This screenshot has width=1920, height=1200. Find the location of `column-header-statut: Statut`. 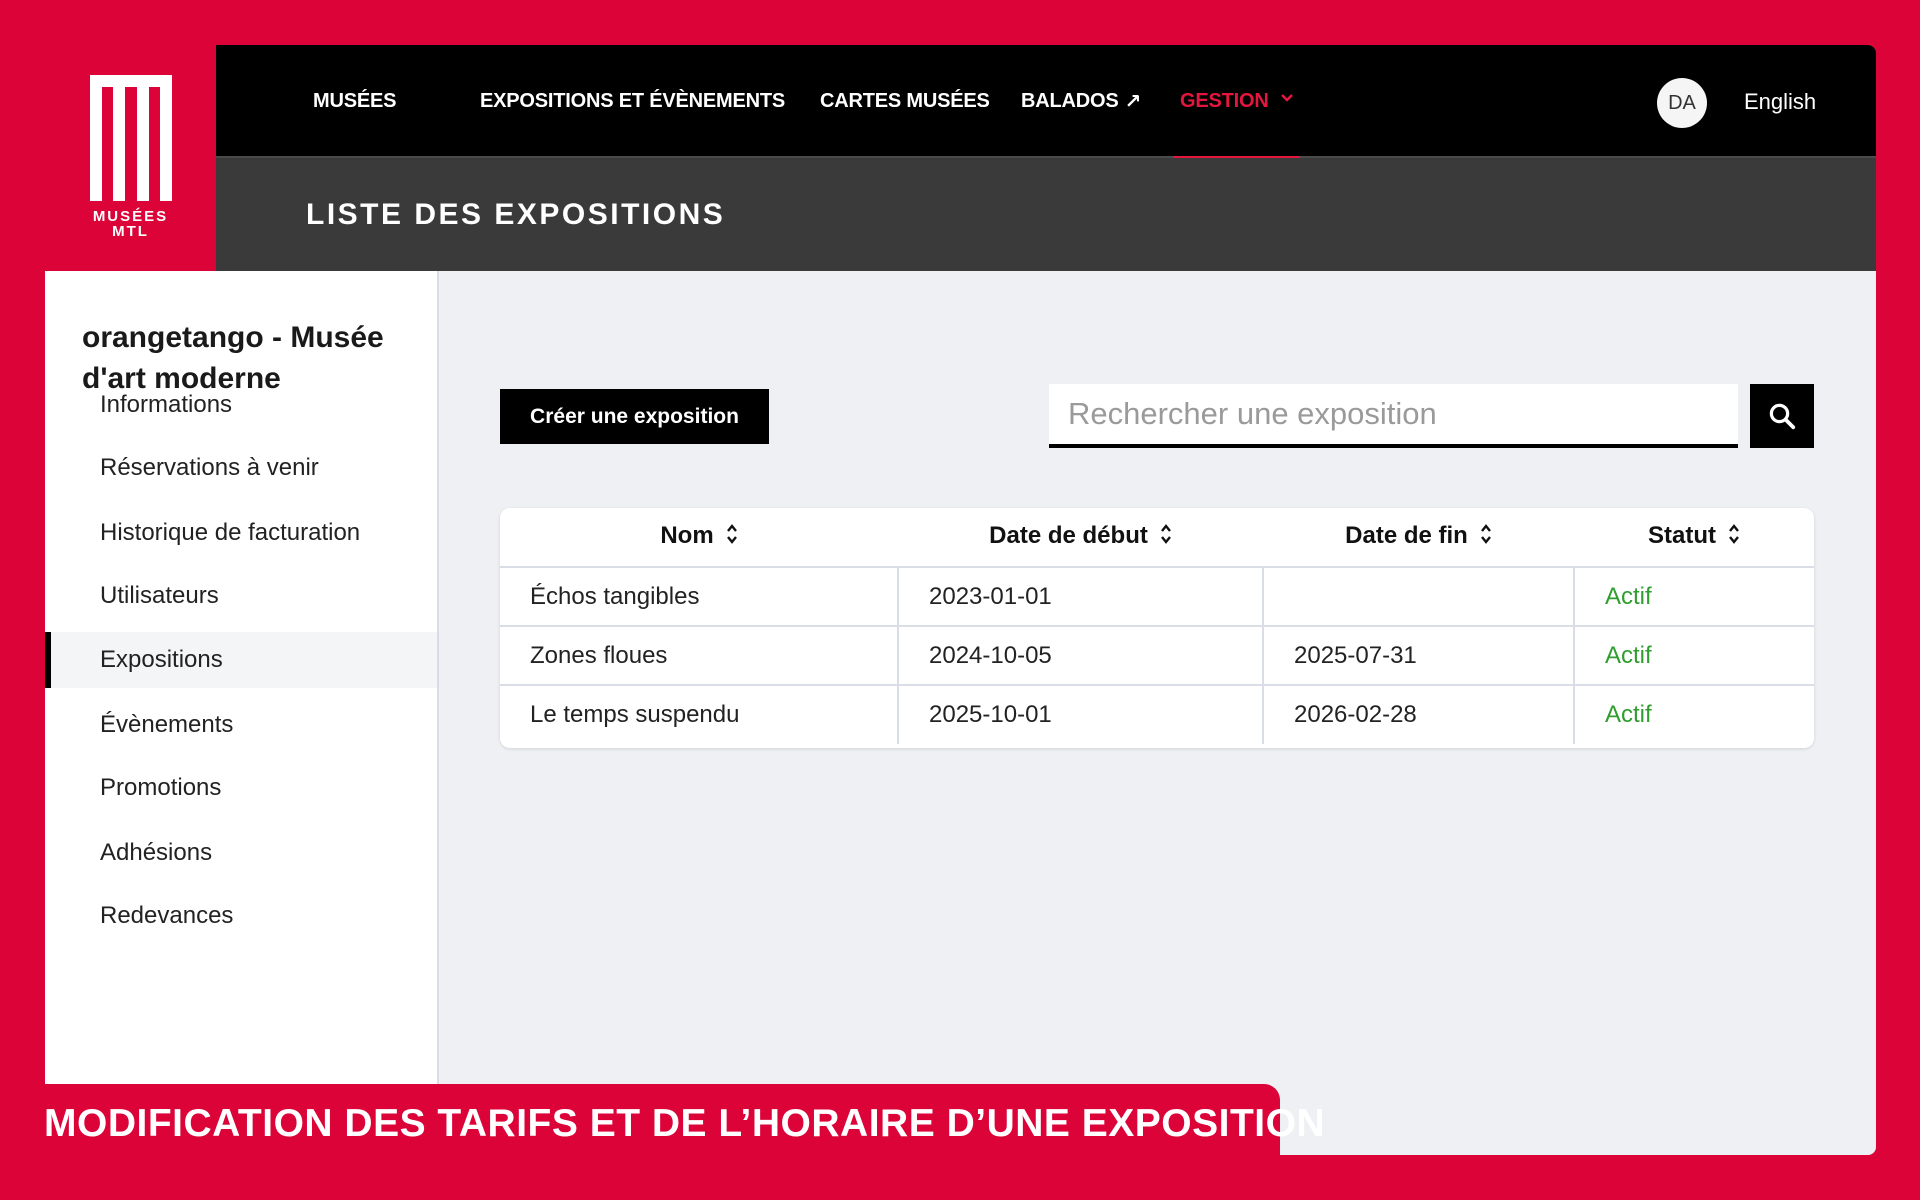

column-header-statut: Statut is located at coordinates (1694, 538).